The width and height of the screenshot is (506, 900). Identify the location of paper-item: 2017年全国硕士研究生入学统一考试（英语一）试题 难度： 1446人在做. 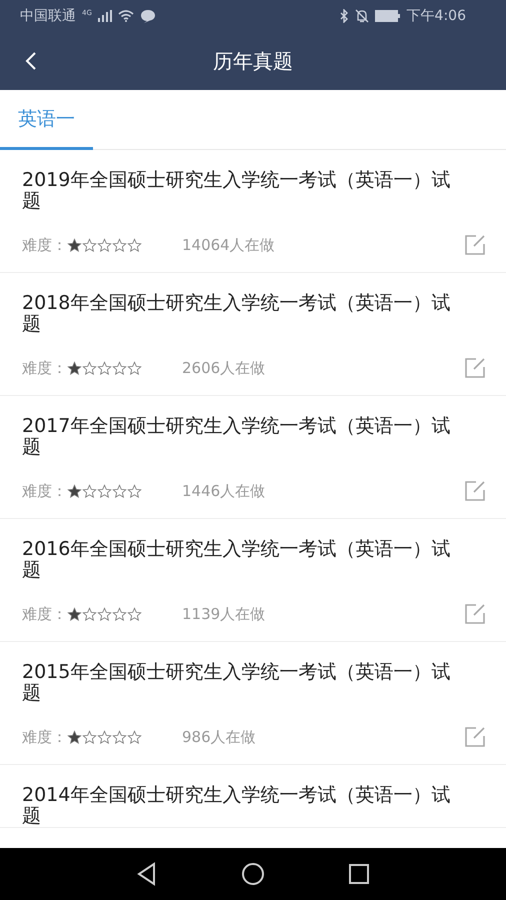
(253, 457).